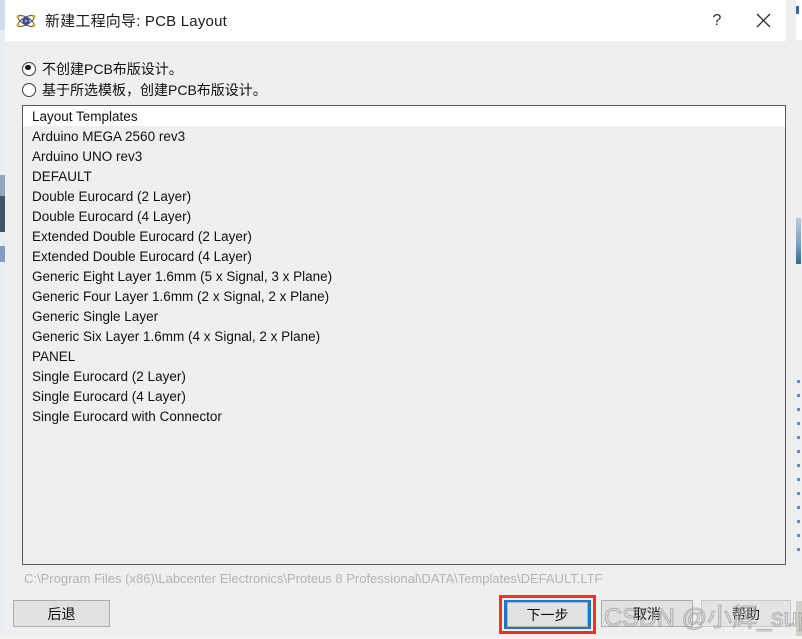 The image size is (802, 639). What do you see at coordinates (798, 241) in the screenshot?
I see `background-sliver-right-band` at bounding box center [798, 241].